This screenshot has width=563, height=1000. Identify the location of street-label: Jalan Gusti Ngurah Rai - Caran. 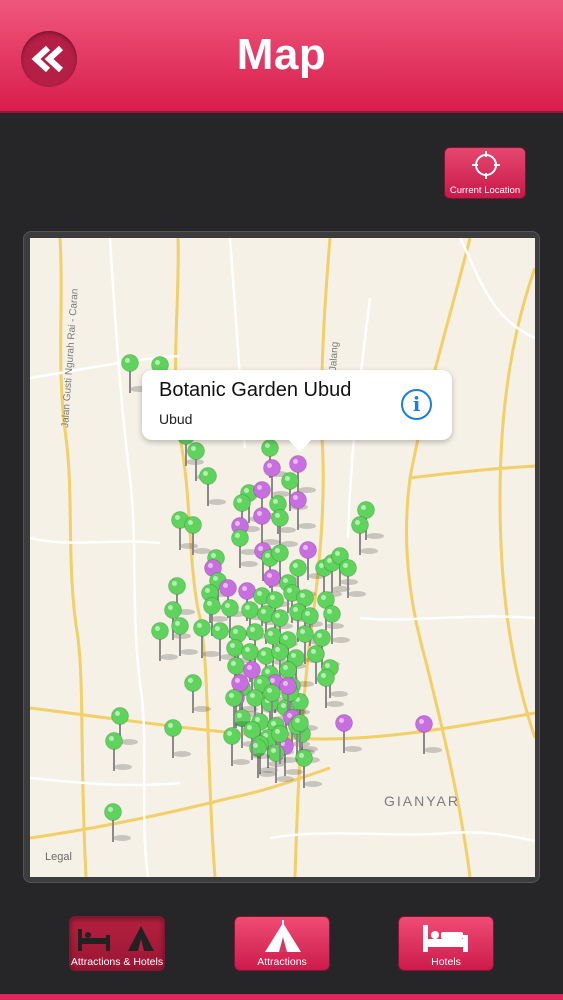
(70, 358).